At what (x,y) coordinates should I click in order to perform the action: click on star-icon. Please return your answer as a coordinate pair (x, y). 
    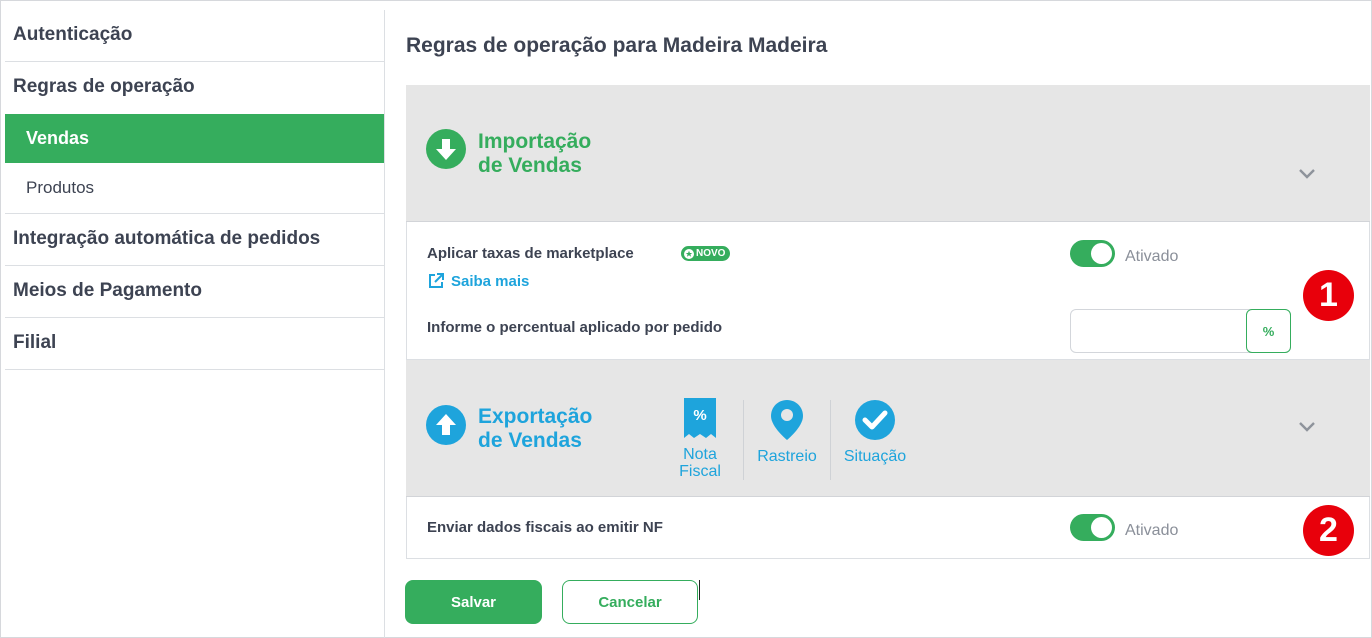
    Looking at the image, I should click on (689, 253).